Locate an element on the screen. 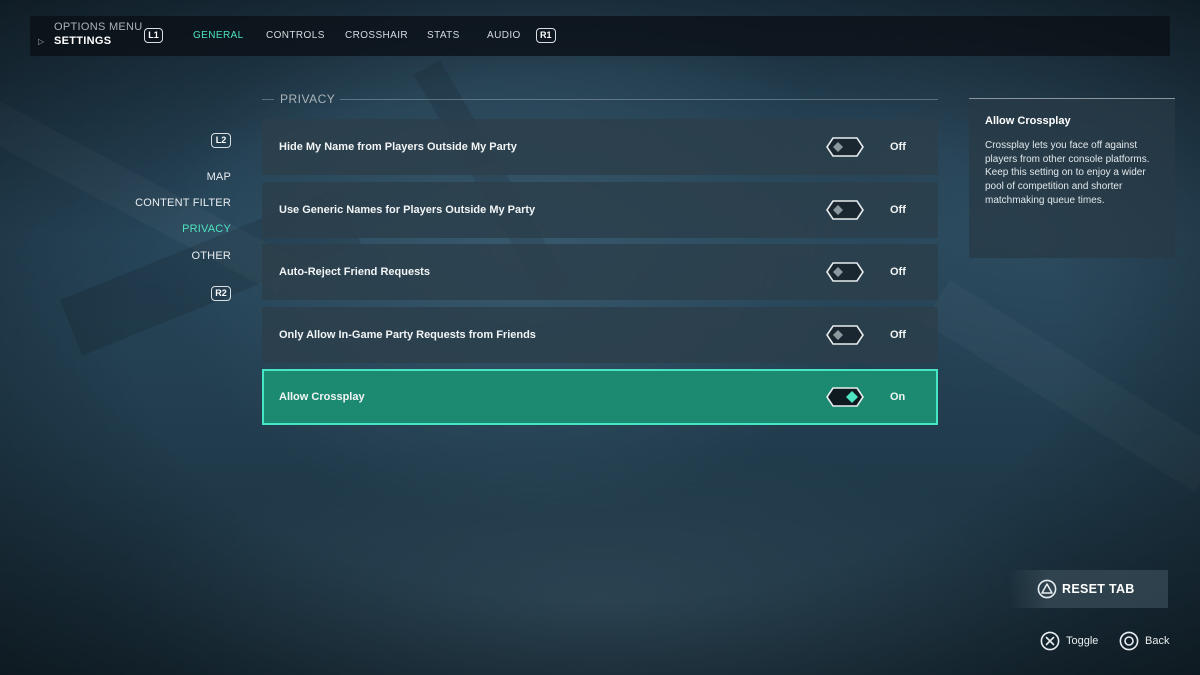 The image size is (1200, 675). toggle-hint-label: Toggle is located at coordinates (1082, 641).